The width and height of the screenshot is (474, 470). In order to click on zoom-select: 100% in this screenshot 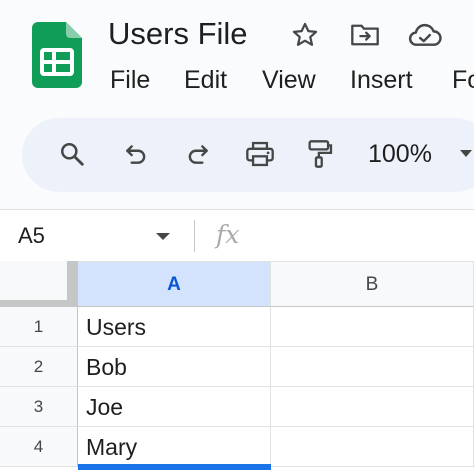, I will do `click(400, 154)`.